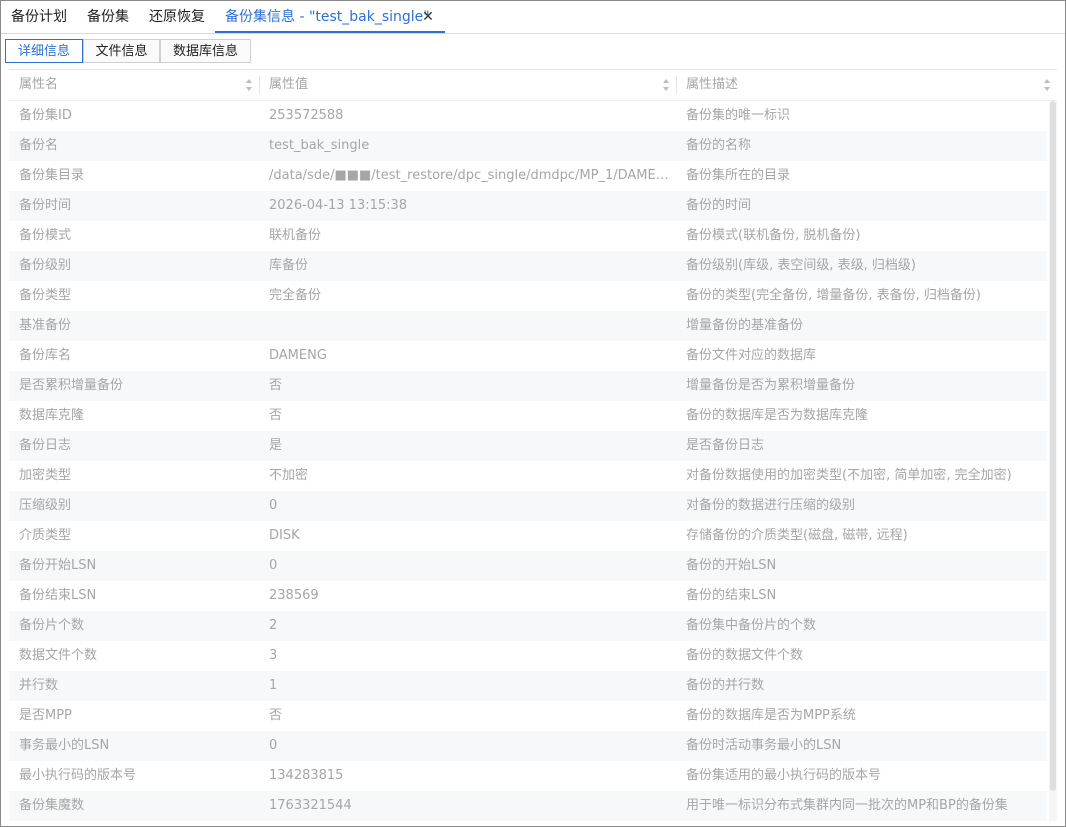 The image size is (1066, 827). Describe the element at coordinates (528, 146) in the screenshot. I see `table-row: 备份名 test_bak_single 备份的名称` at that location.